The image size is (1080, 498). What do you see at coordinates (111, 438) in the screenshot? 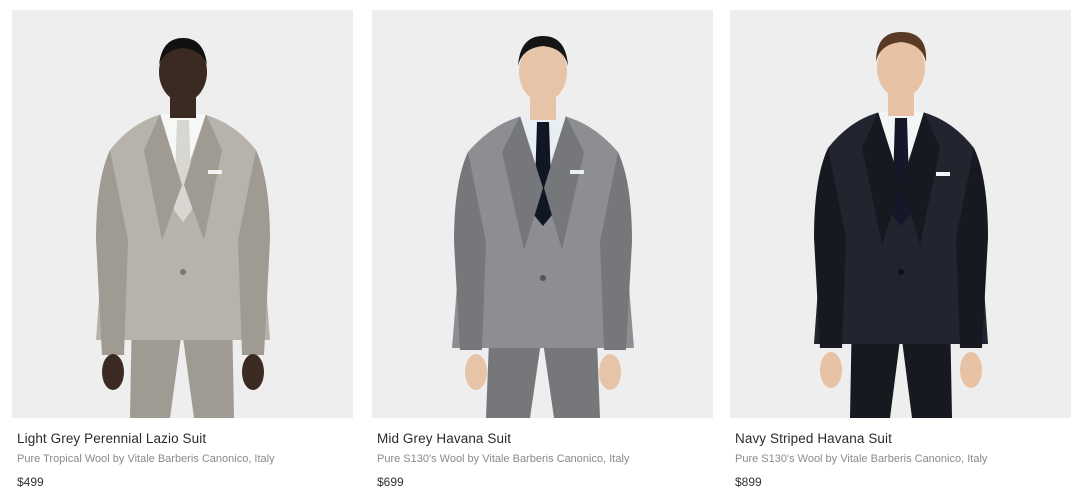
I see `product-name: Light Grey Perennial Lazio Suit` at bounding box center [111, 438].